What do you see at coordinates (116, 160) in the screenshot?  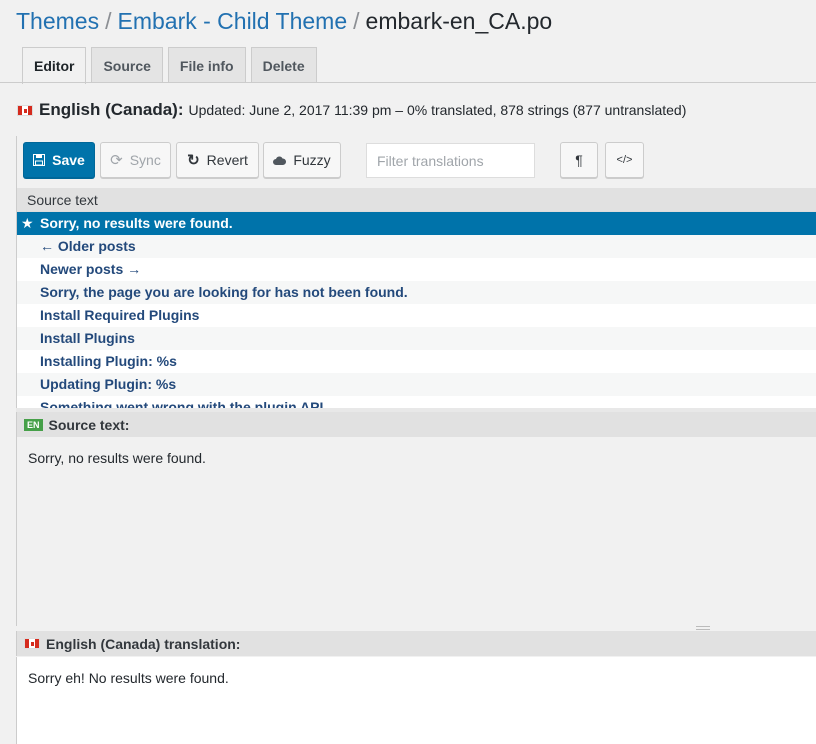 I see `sync-icon: ⟳` at bounding box center [116, 160].